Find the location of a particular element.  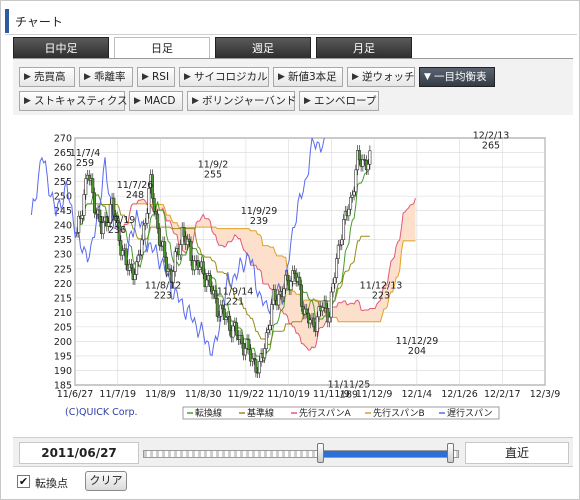

indicator-label: 売買高 is located at coordinates (50, 77).